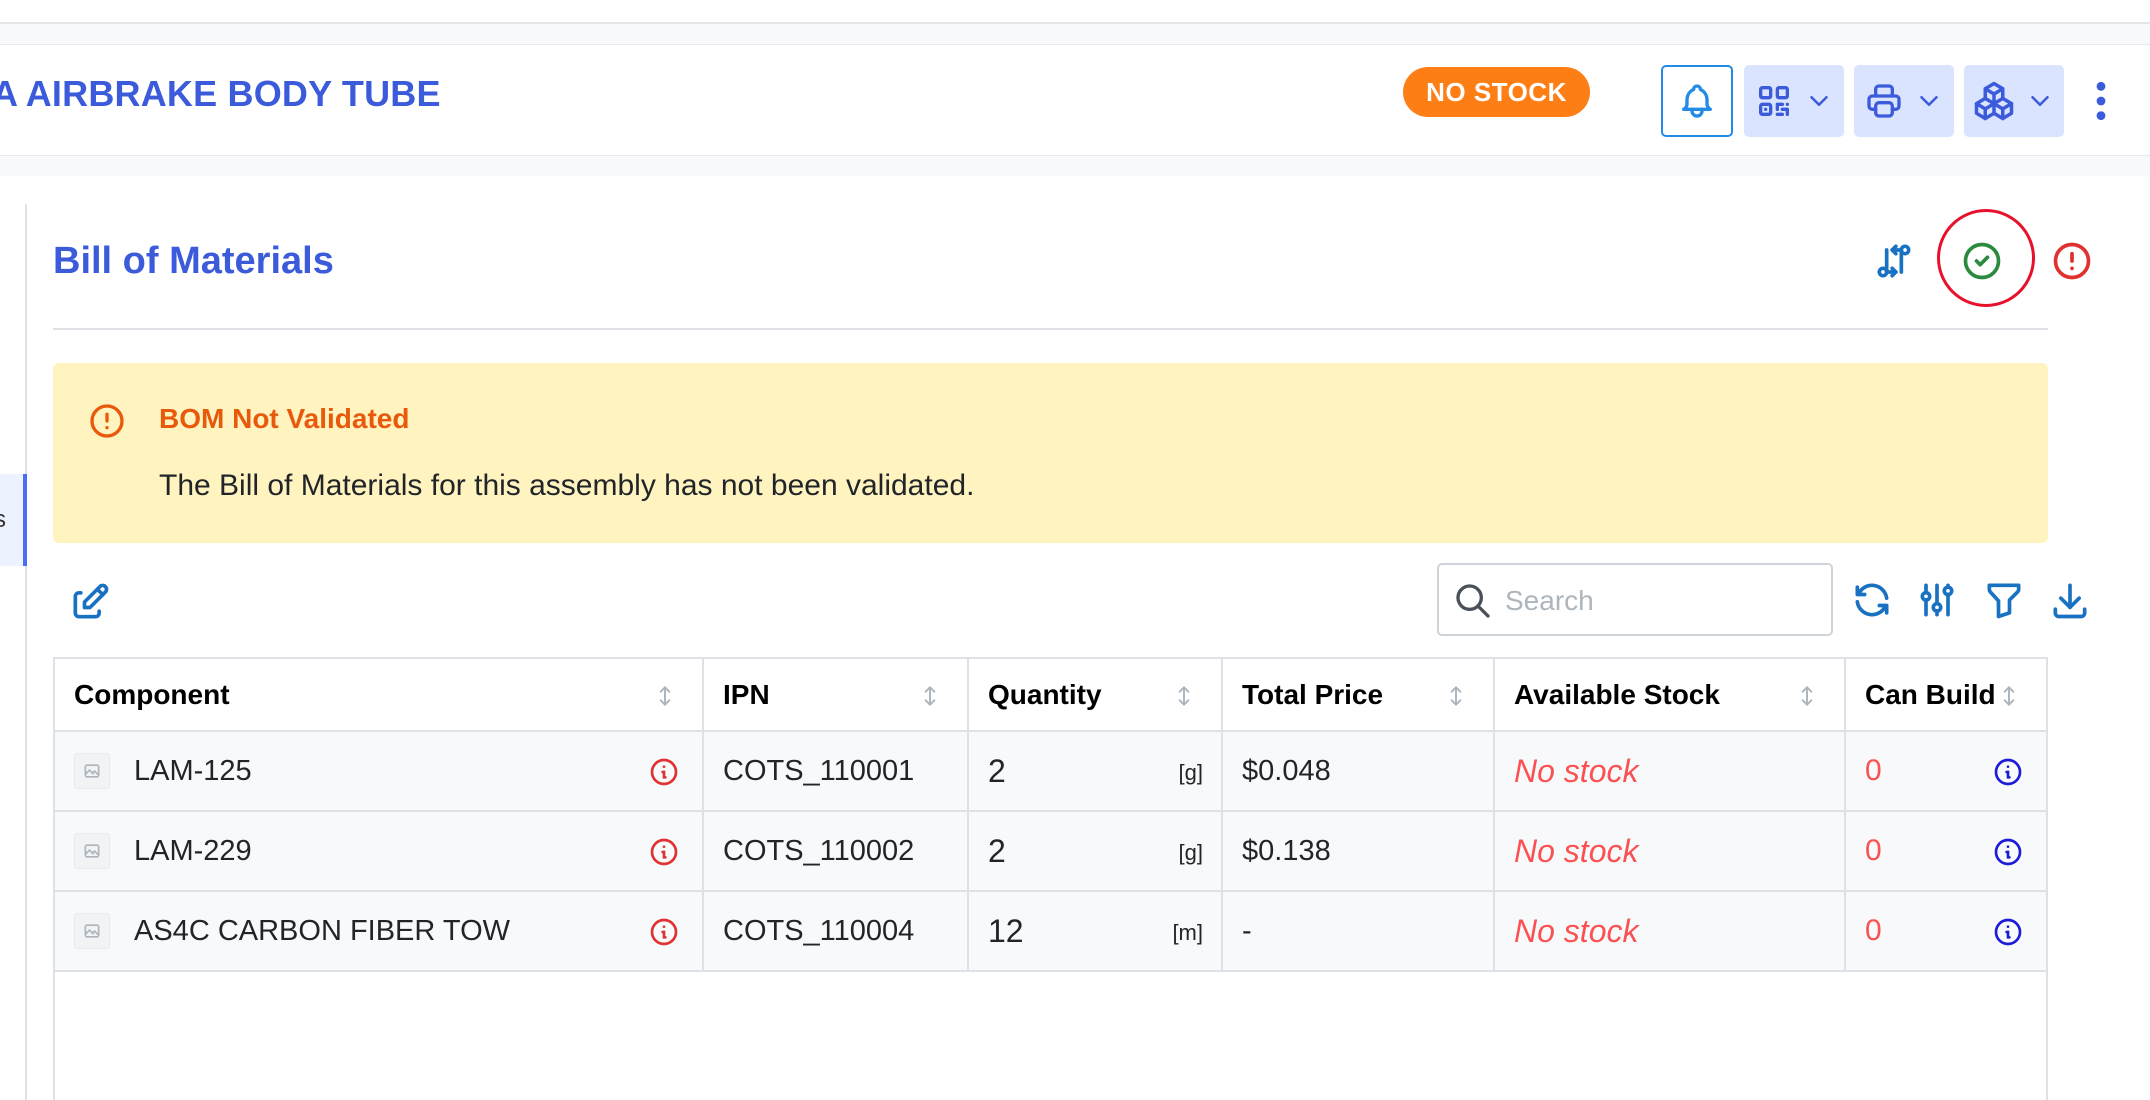  I want to click on bom-title: Bill of Materials, so click(193, 261).